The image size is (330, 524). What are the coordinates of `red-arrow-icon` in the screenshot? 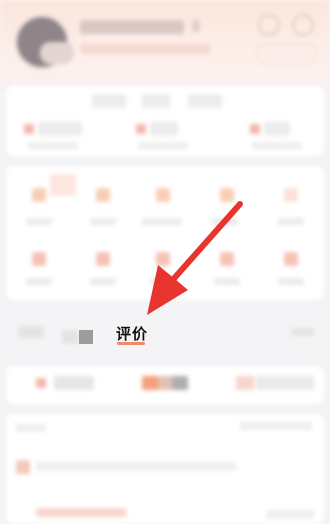 It's located at (195, 258).